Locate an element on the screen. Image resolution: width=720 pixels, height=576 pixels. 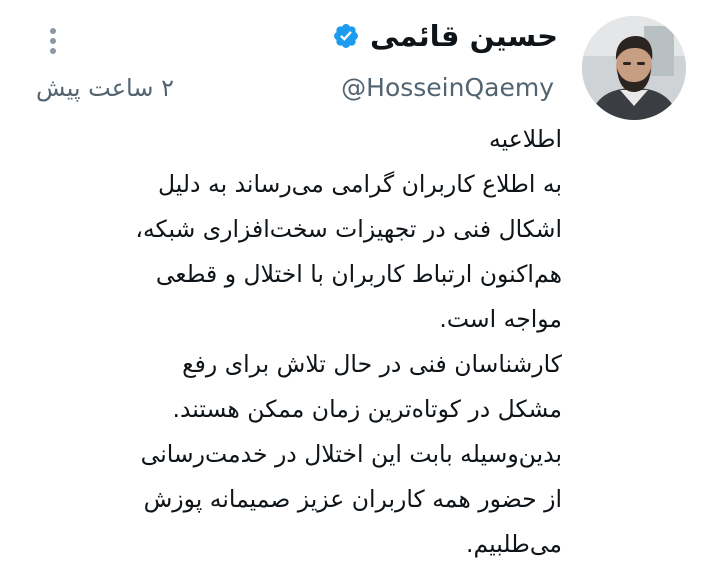
tweet-body-line: مواجه است. is located at coordinates (500, 319).